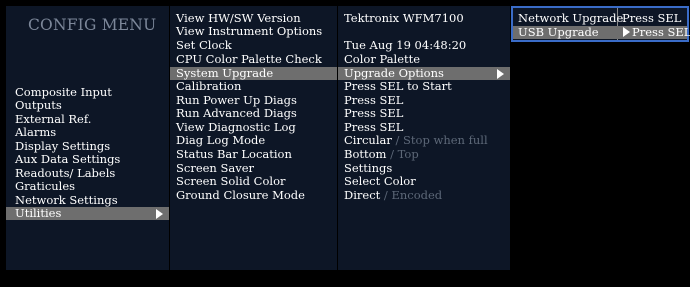 Image resolution: width=690 pixels, height=287 pixels. I want to click on menu-item-label: Network Settings, so click(66, 200).